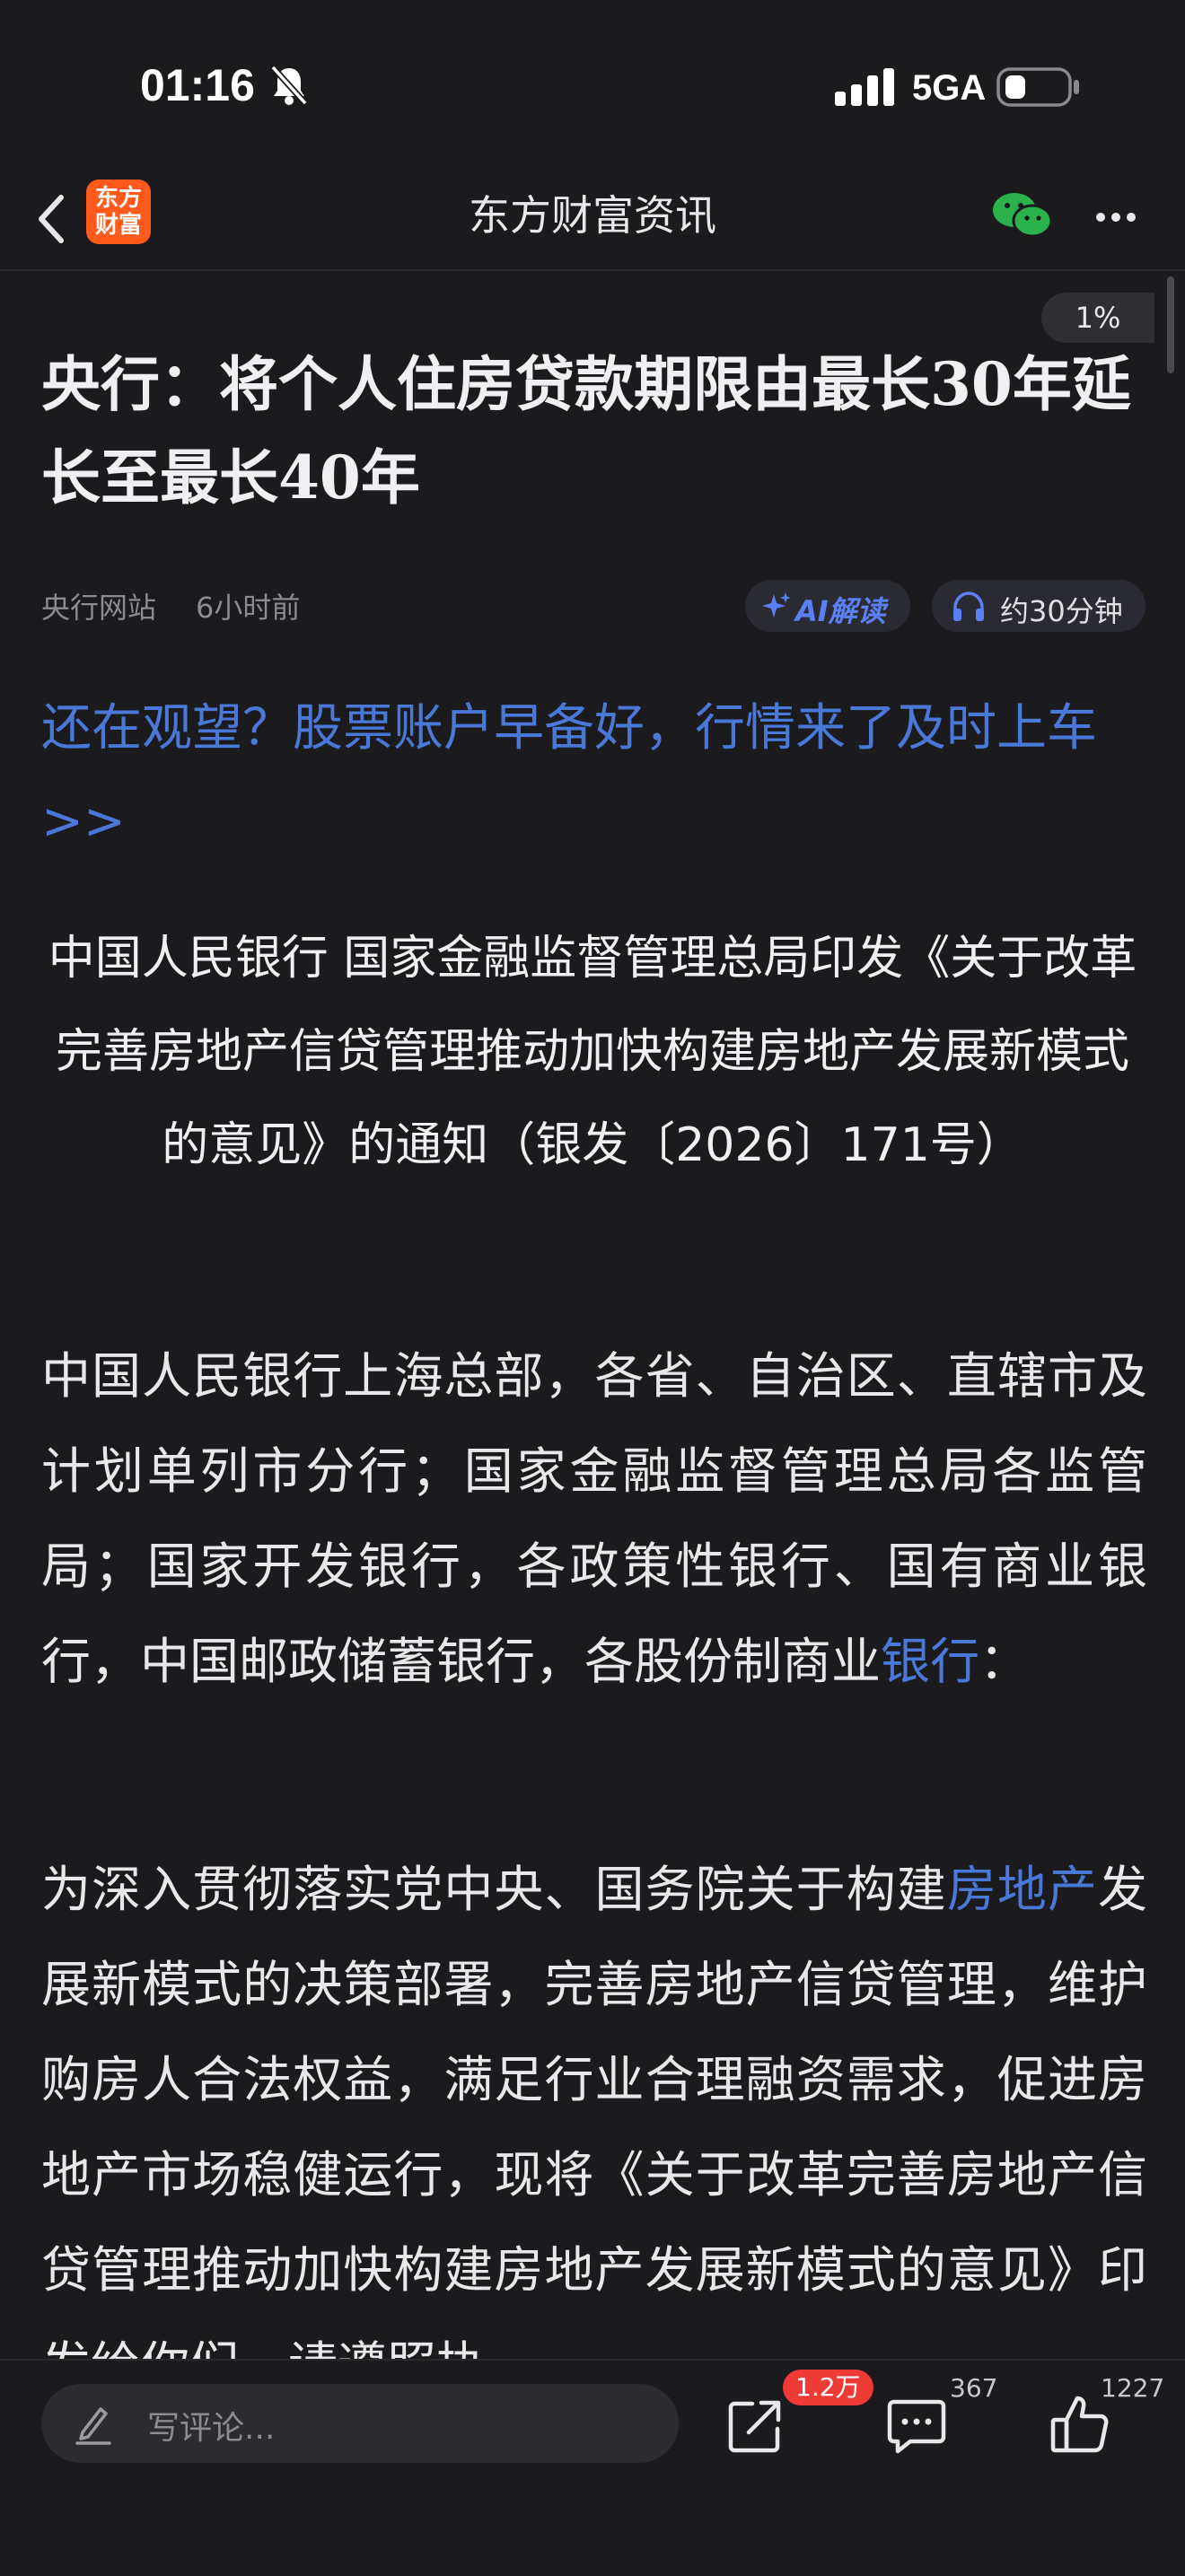 The height and width of the screenshot is (2576, 1185). Describe the element at coordinates (586, 431) in the screenshot. I see `article-title: 央行：将个人住房贷款期限由最长30年延长至最长40年` at that location.